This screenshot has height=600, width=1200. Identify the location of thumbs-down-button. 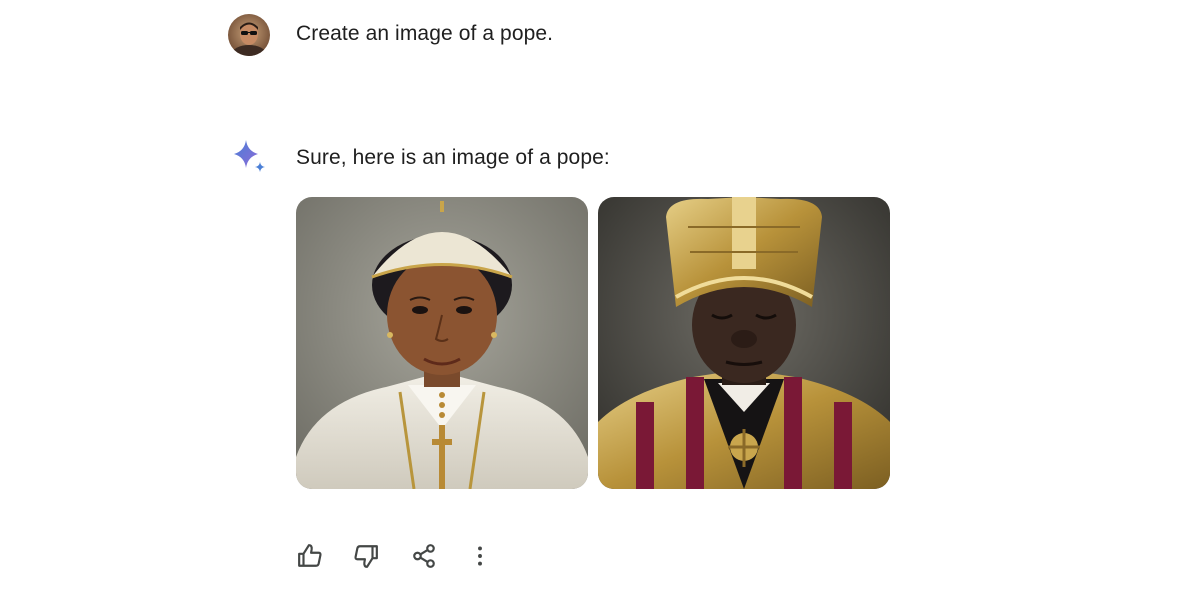
(366, 556).